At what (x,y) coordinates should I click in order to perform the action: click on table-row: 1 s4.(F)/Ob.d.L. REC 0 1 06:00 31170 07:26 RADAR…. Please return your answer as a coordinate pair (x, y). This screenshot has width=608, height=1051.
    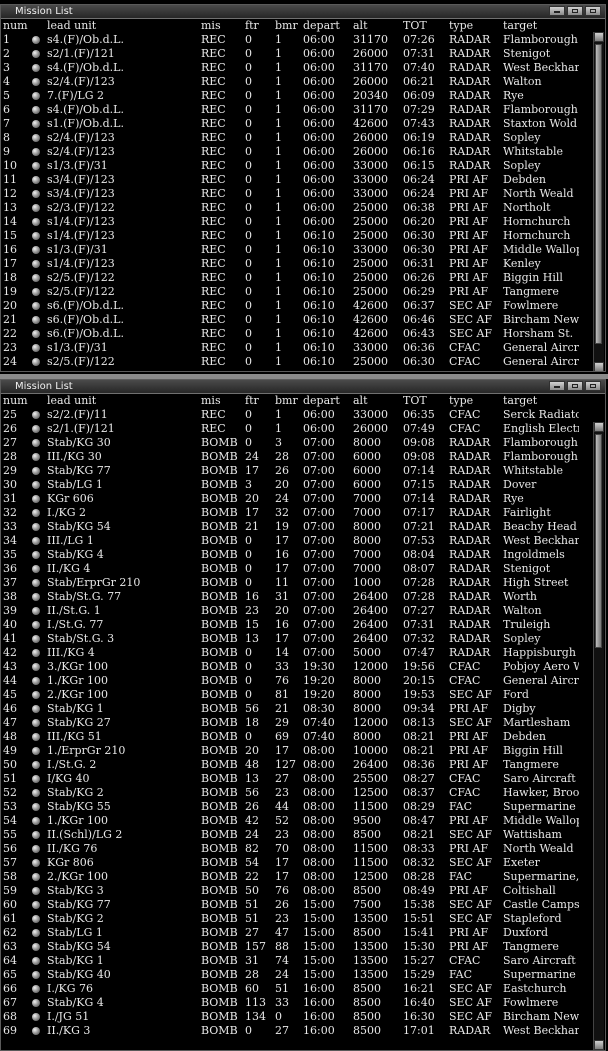
    Looking at the image, I should click on (303, 40).